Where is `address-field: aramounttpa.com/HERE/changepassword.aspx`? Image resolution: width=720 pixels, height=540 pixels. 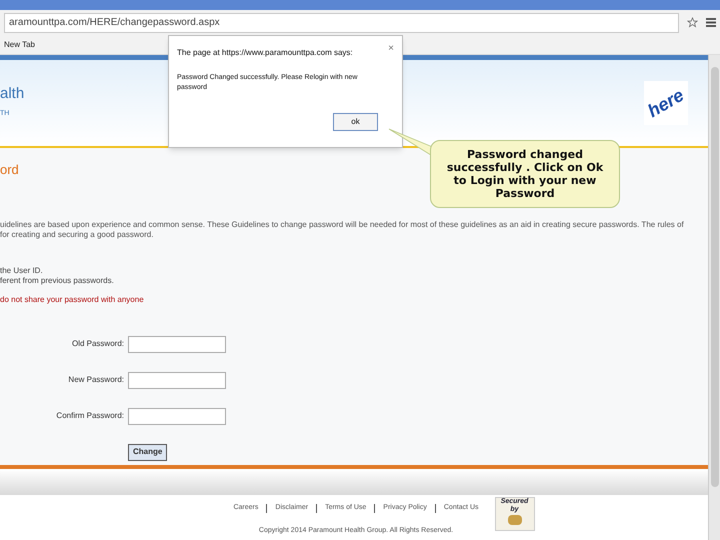
address-field: aramounttpa.com/HERE/changepassword.aspx is located at coordinates (341, 22).